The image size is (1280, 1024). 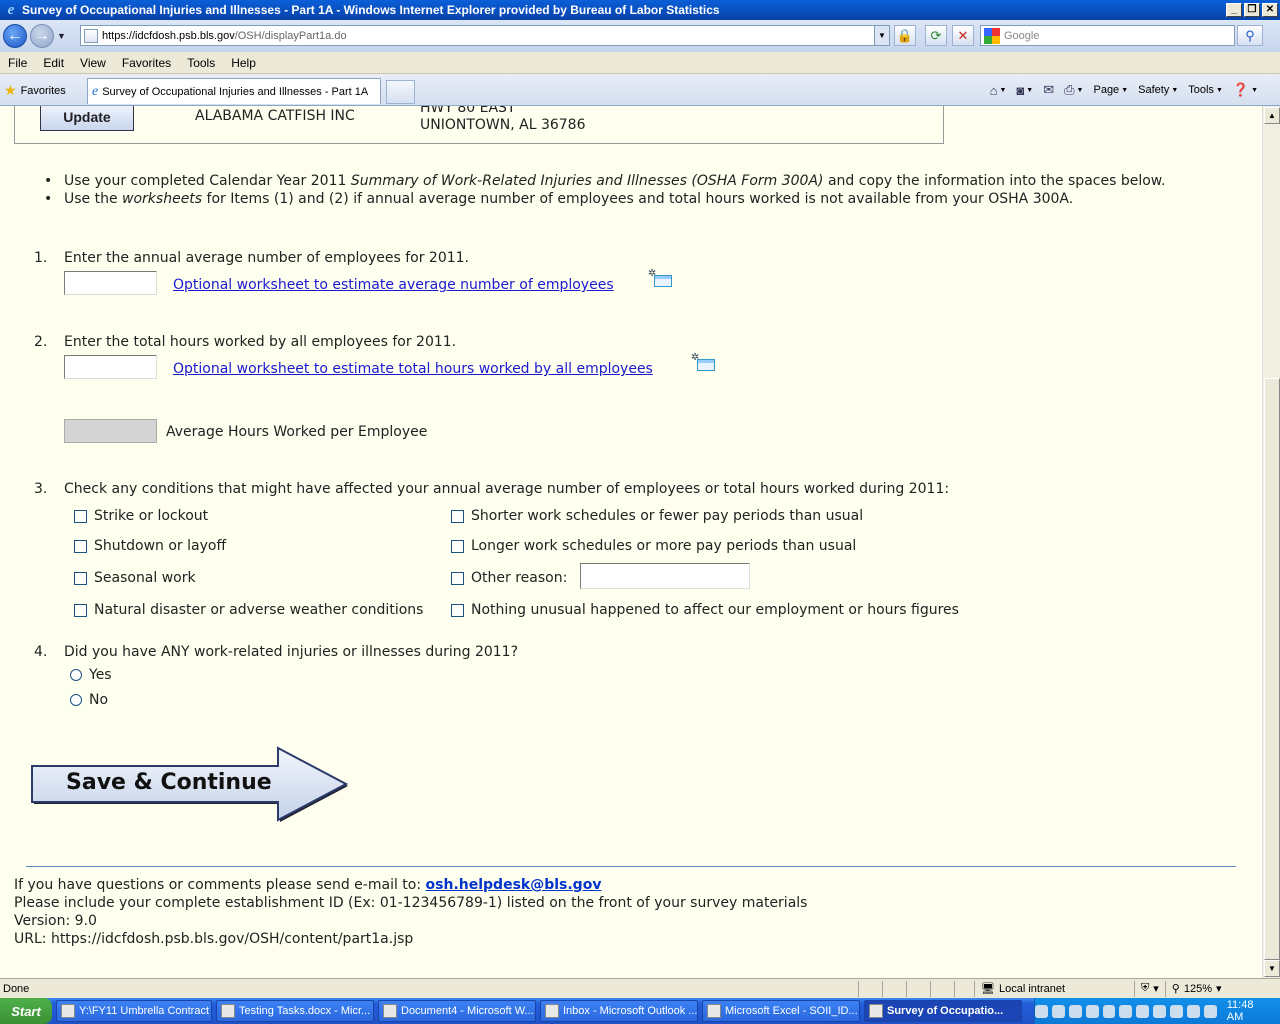 I want to click on checkbox-seasonal: Seasonal work, so click(x=135, y=578).